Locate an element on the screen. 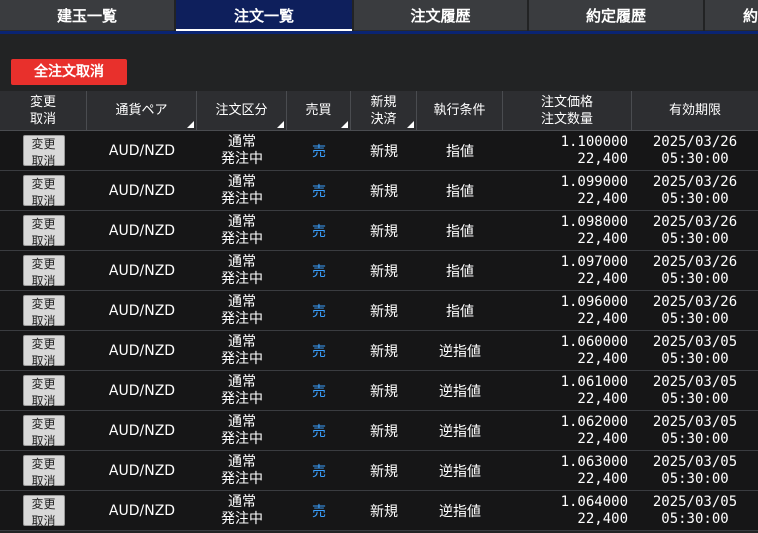  tab-more: 約 is located at coordinates (731, 15).